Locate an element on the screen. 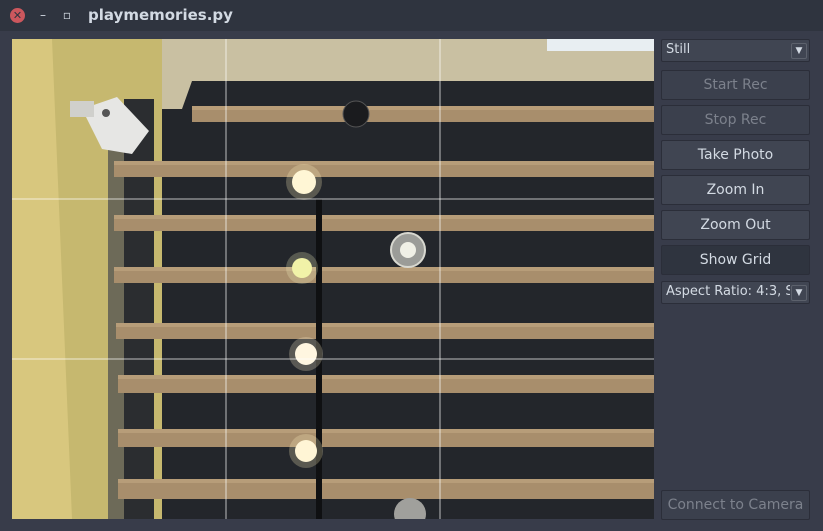  window-title: playmemories.py is located at coordinates (160, 15).